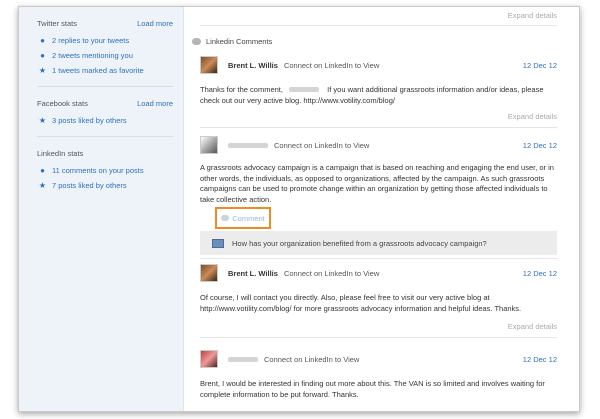 The image size is (600, 419). I want to click on twitter-replies-link: ● 2 replies to your tweets, so click(105, 40).